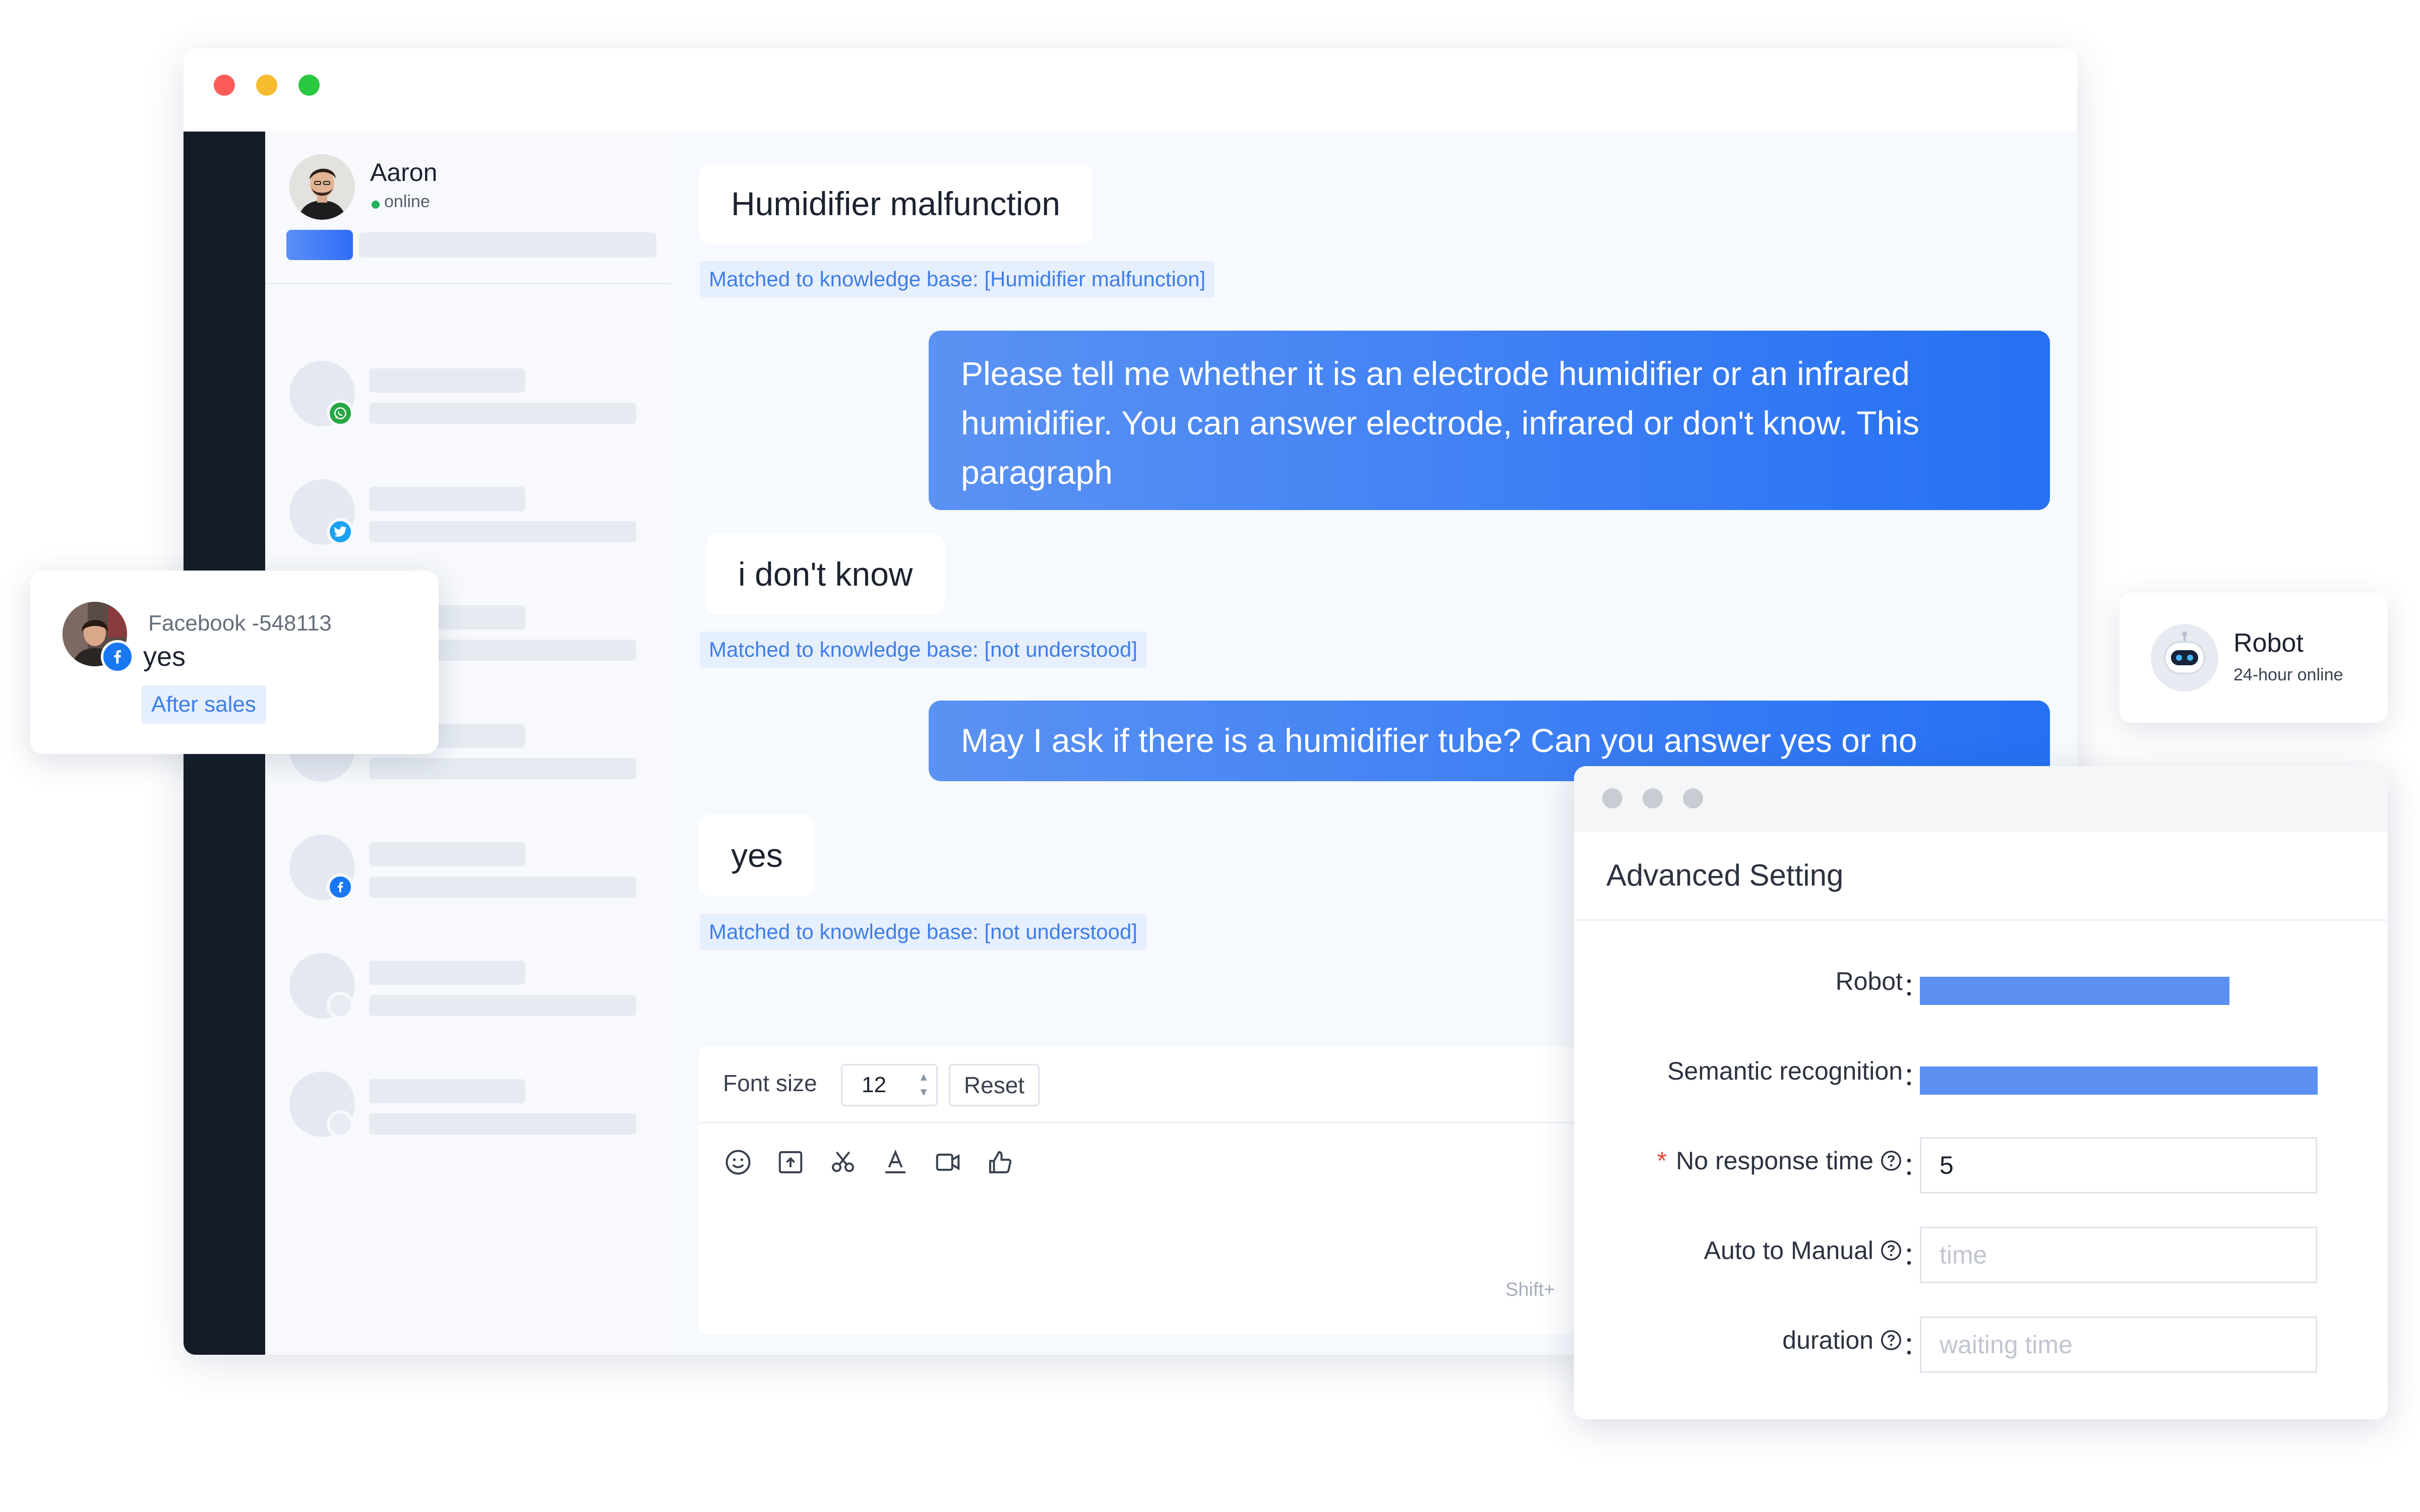 The height and width of the screenshot is (1512, 2420). I want to click on auto-to-manual-input: time, so click(2118, 1255).